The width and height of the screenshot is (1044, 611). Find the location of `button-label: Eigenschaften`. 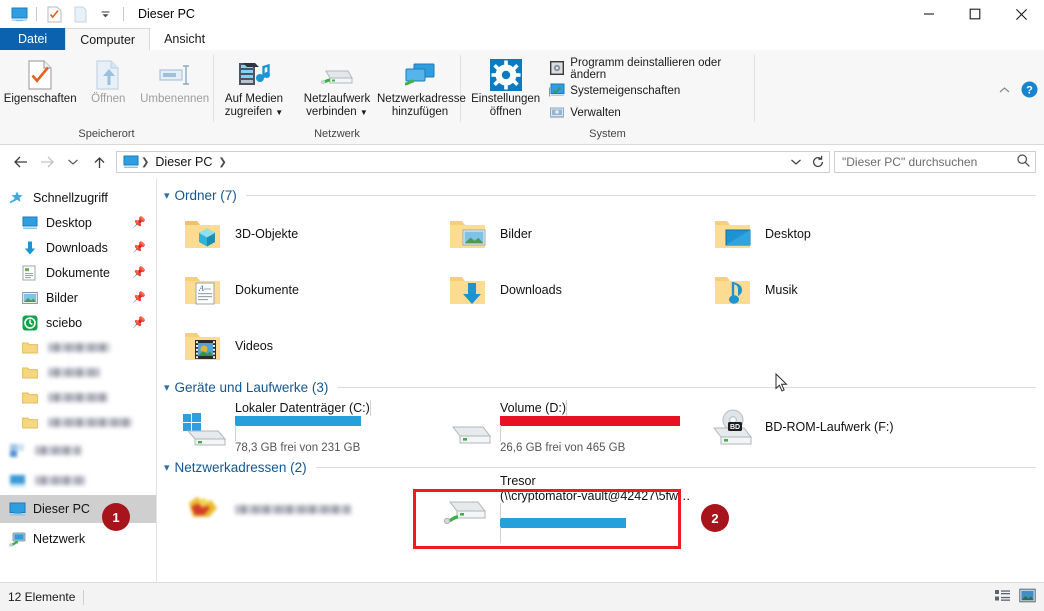

button-label: Eigenschaften is located at coordinates (40, 99).